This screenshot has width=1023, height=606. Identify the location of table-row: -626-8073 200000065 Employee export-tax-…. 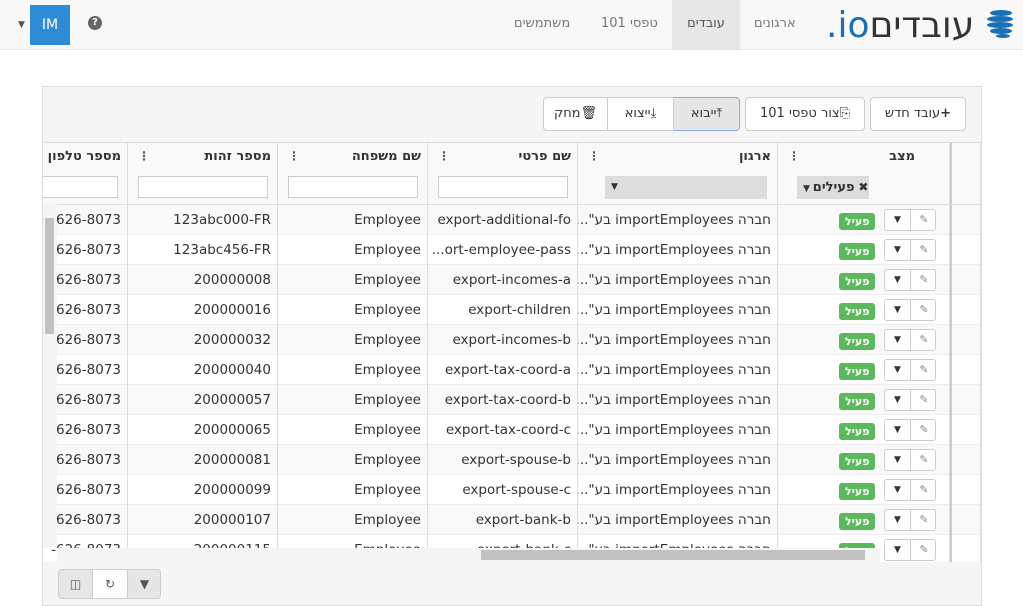
(512, 430).